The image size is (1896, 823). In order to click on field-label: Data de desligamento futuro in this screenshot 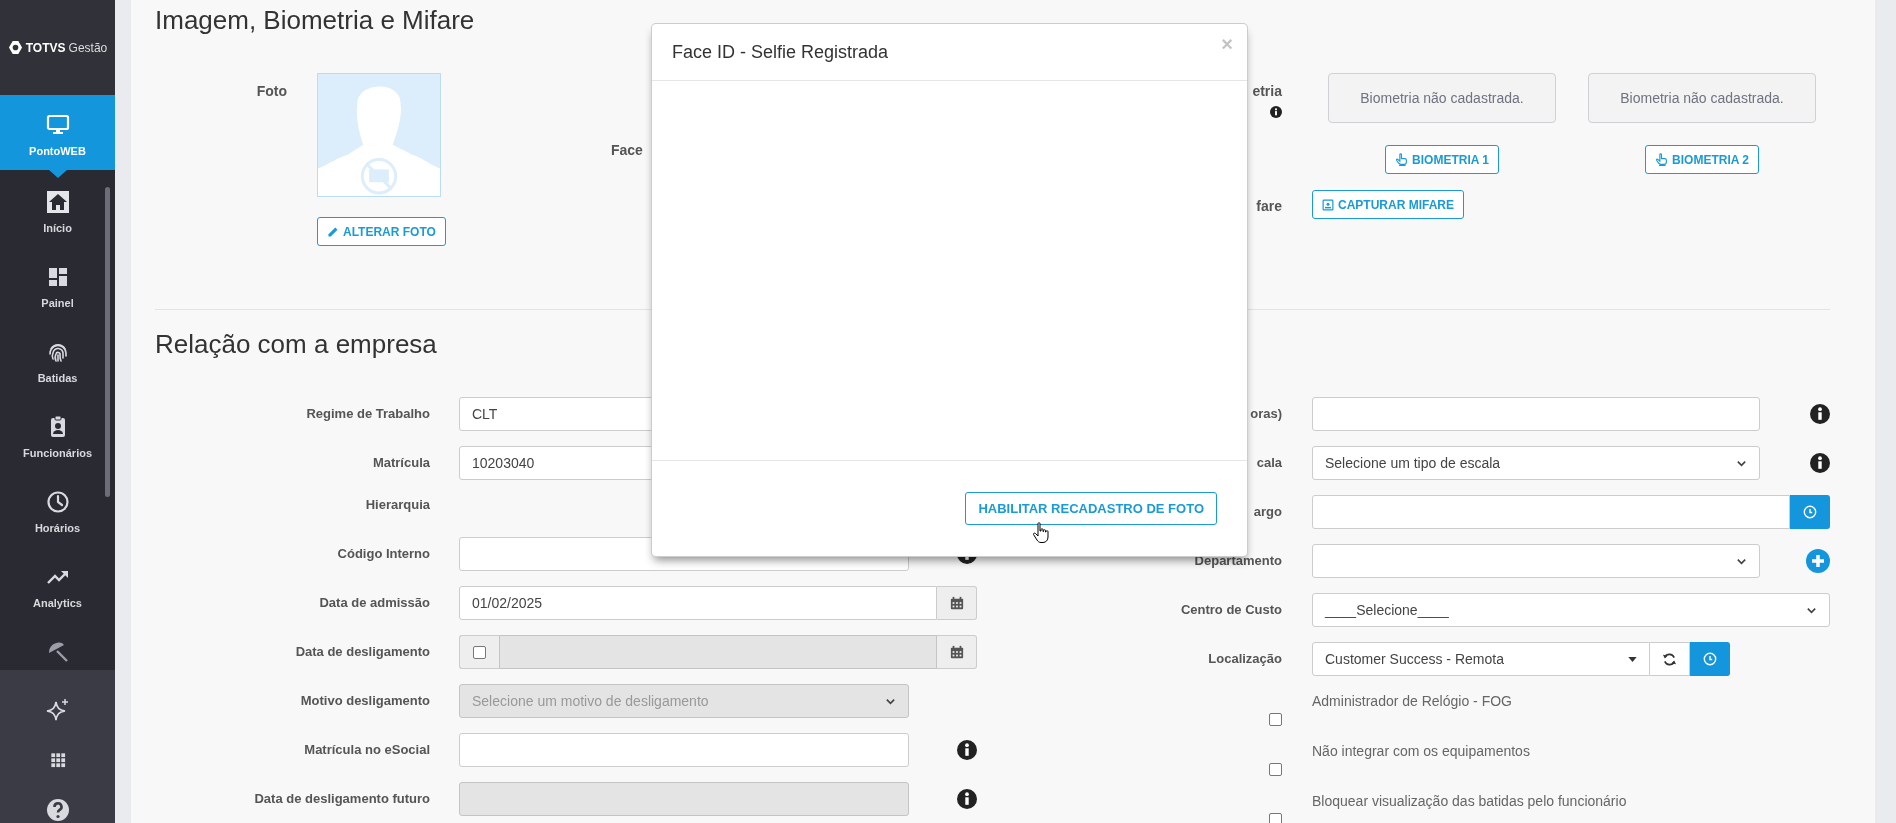, I will do `click(342, 799)`.